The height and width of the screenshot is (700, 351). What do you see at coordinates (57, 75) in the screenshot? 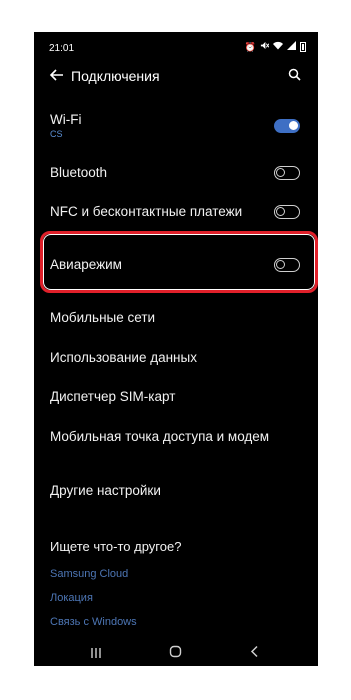
I see `back-arrow-icon` at bounding box center [57, 75].